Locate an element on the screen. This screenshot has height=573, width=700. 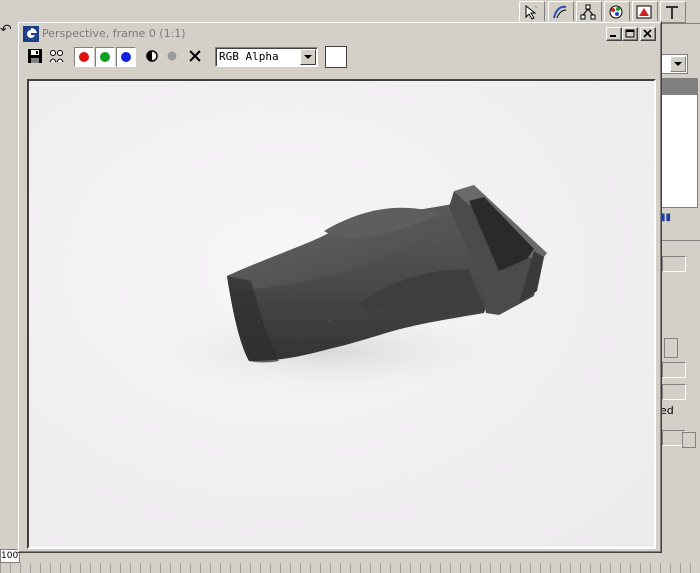
channel-buttons is located at coordinates (106, 57).